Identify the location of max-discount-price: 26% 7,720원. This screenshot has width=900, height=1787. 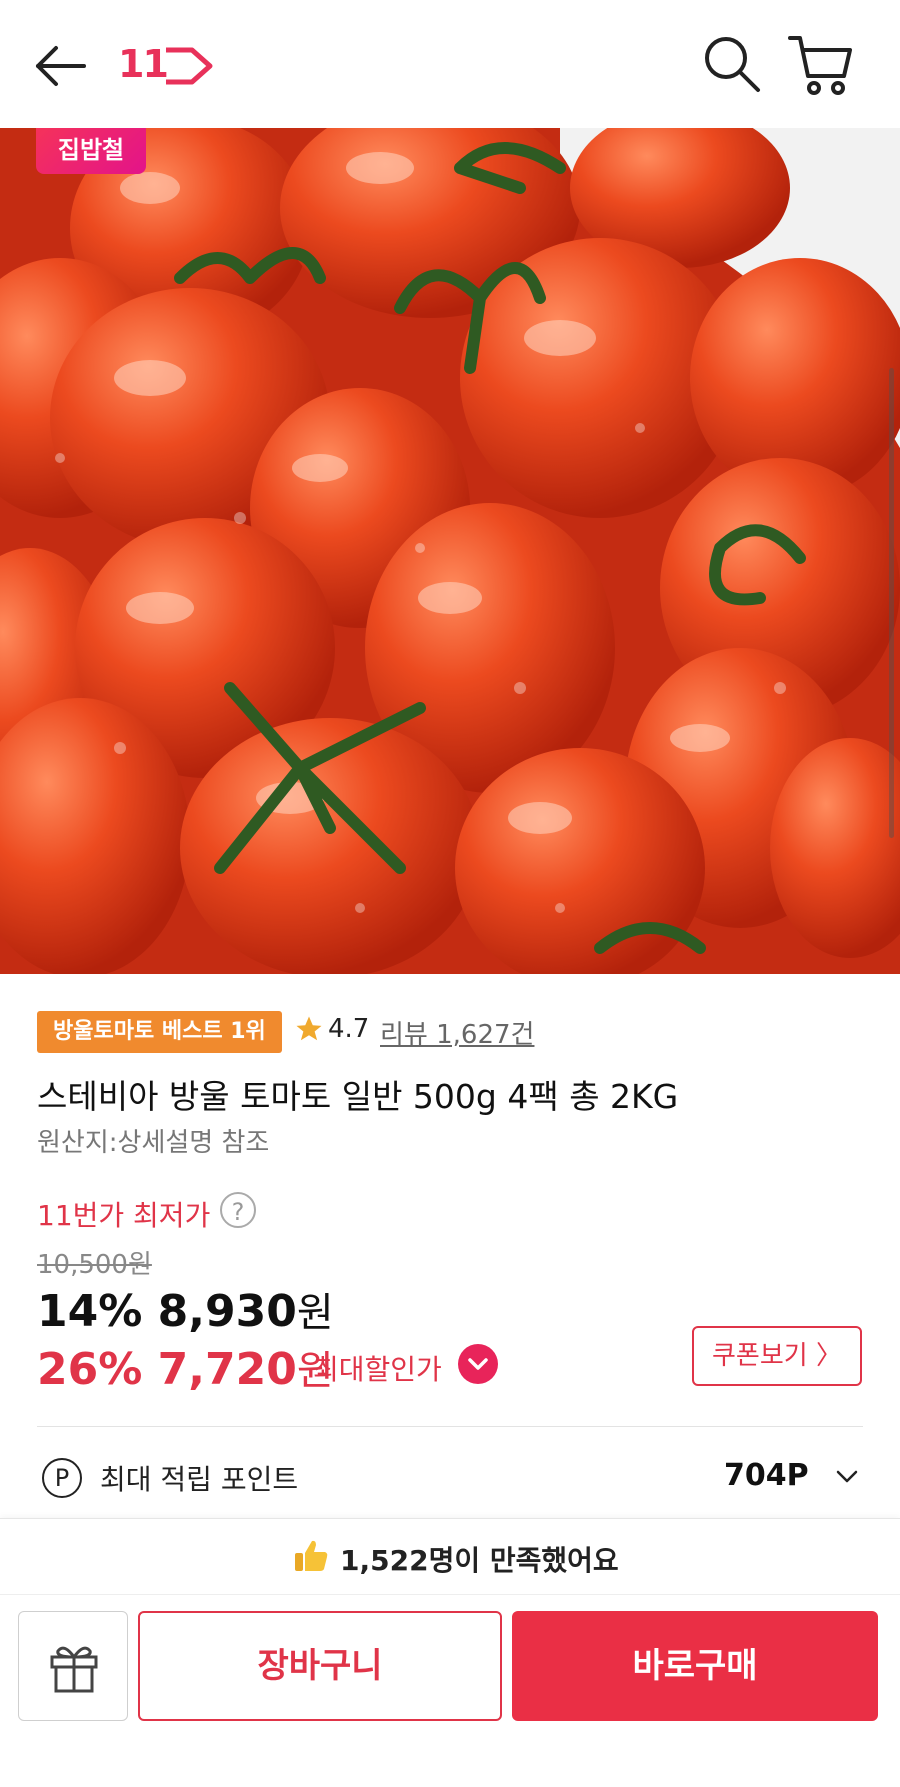
(185, 1367).